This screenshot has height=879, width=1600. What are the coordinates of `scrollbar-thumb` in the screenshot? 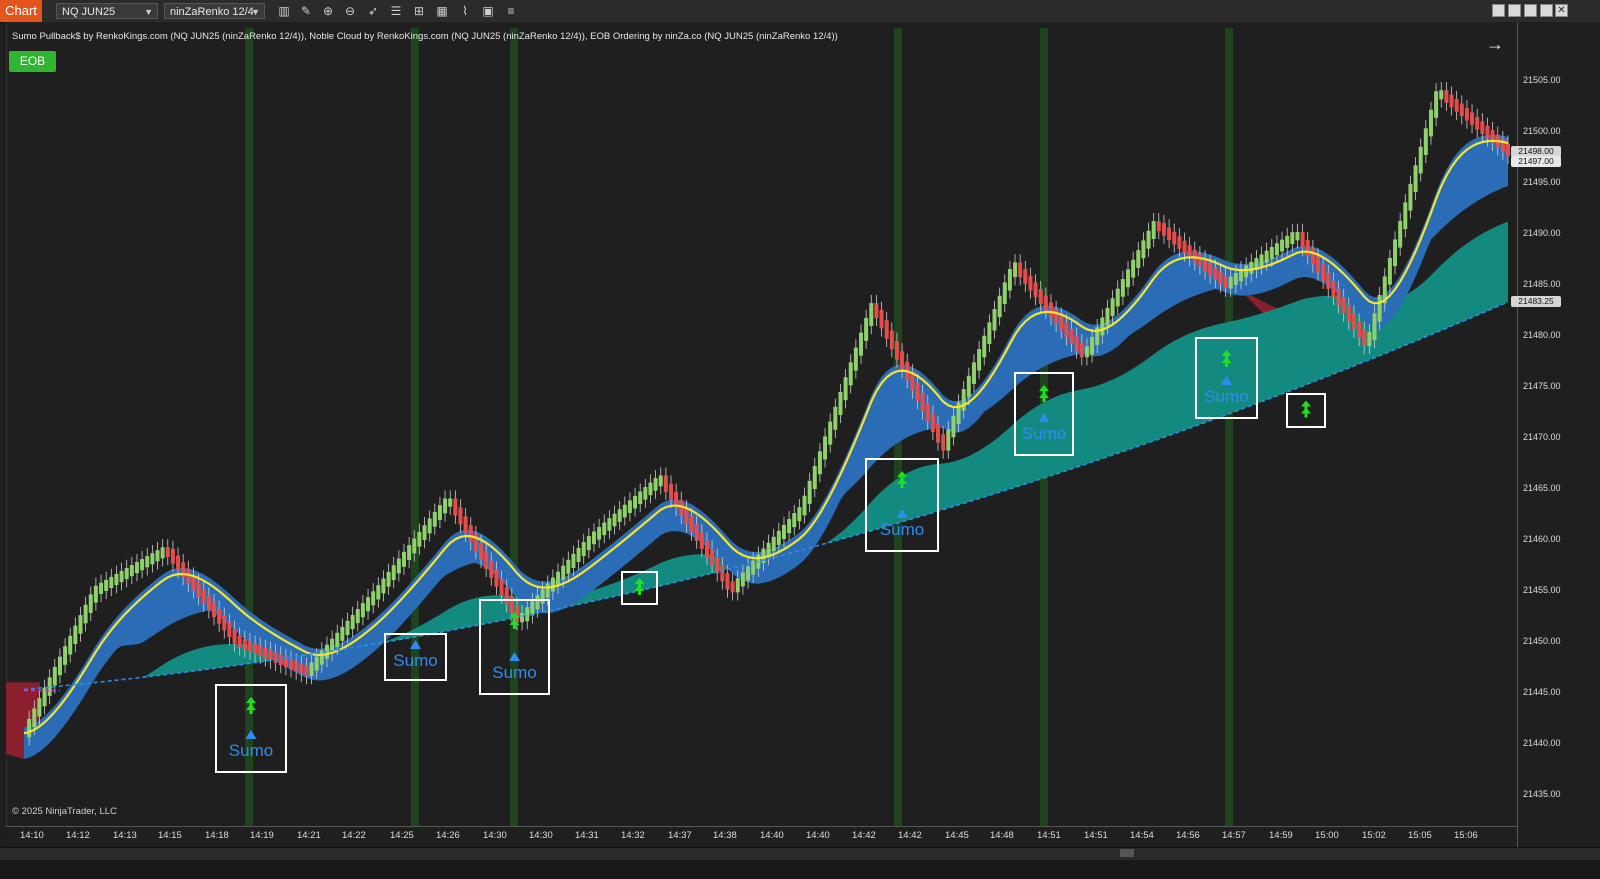 It's located at (1127, 853).